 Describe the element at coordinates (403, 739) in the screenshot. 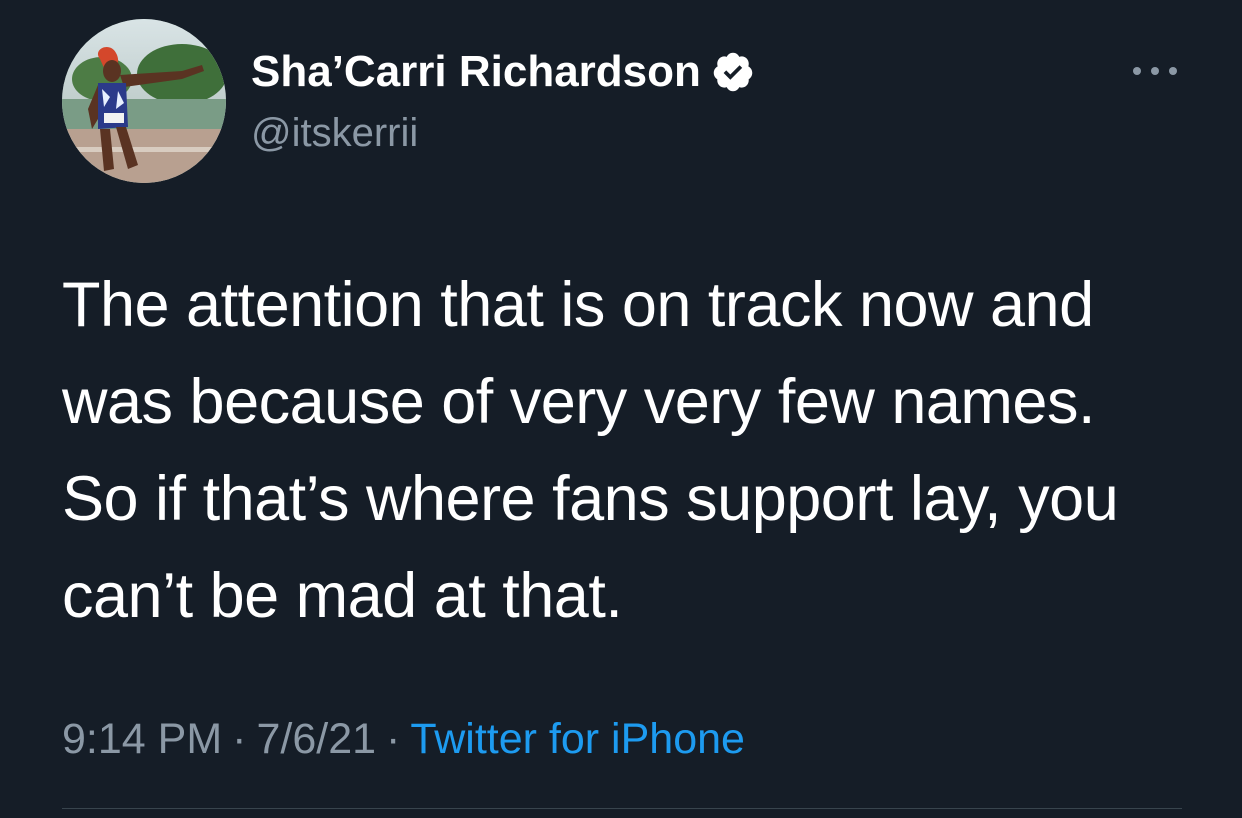

I see `tweet-metadata: 9:14 PM · 7/6/21 · Twitter for iPhone` at that location.